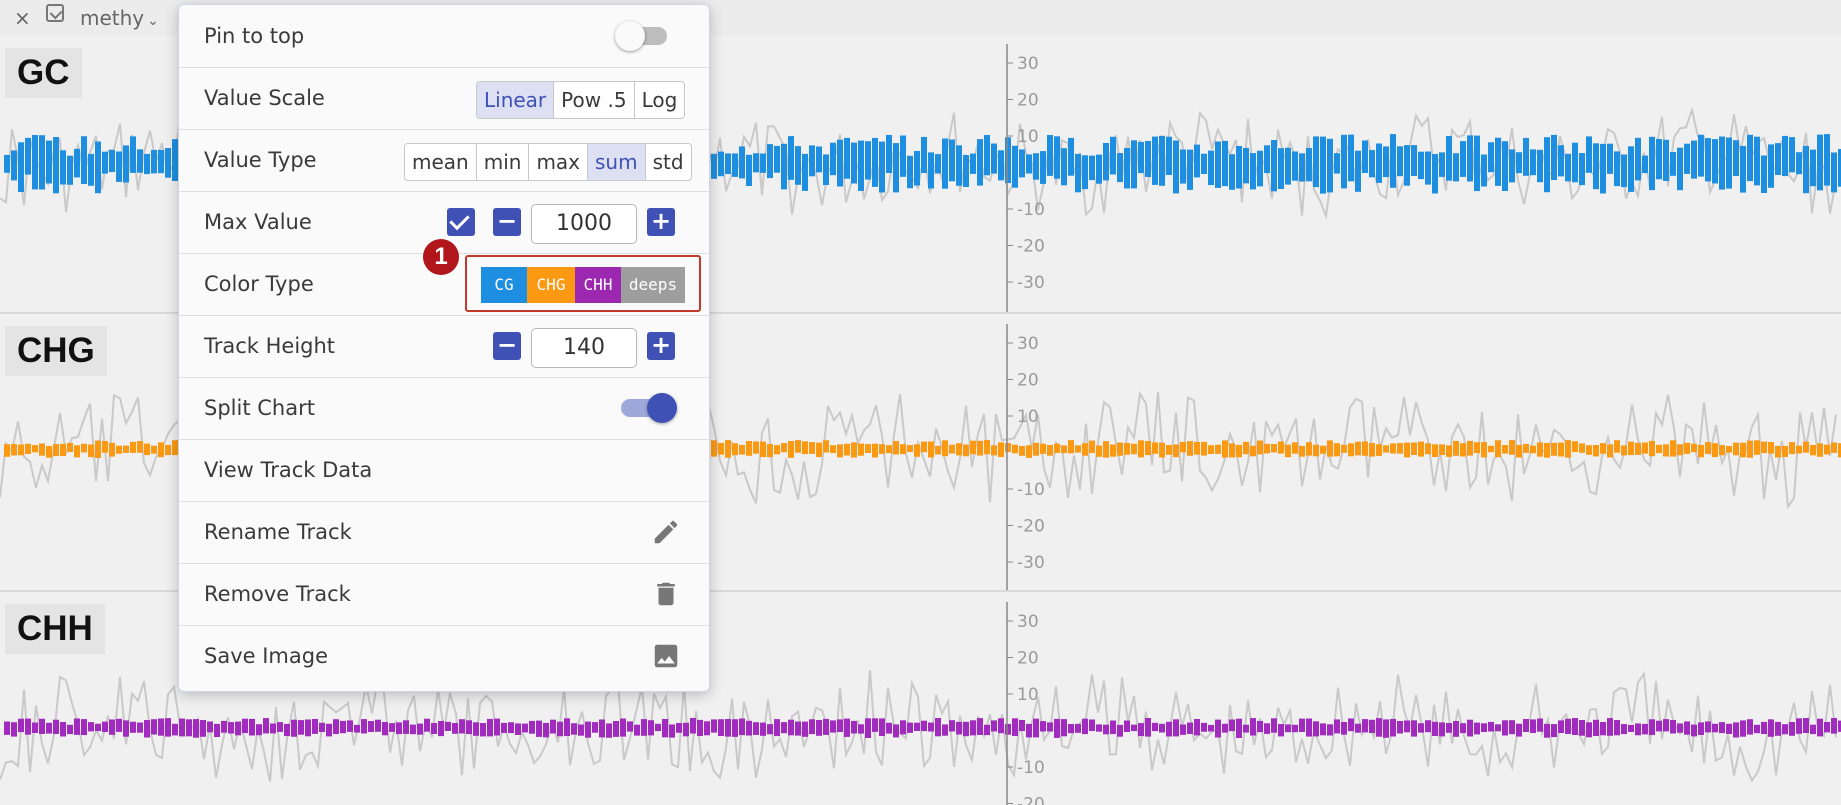  What do you see at coordinates (661, 222) in the screenshot?
I see `max-value-increment-button: +` at bounding box center [661, 222].